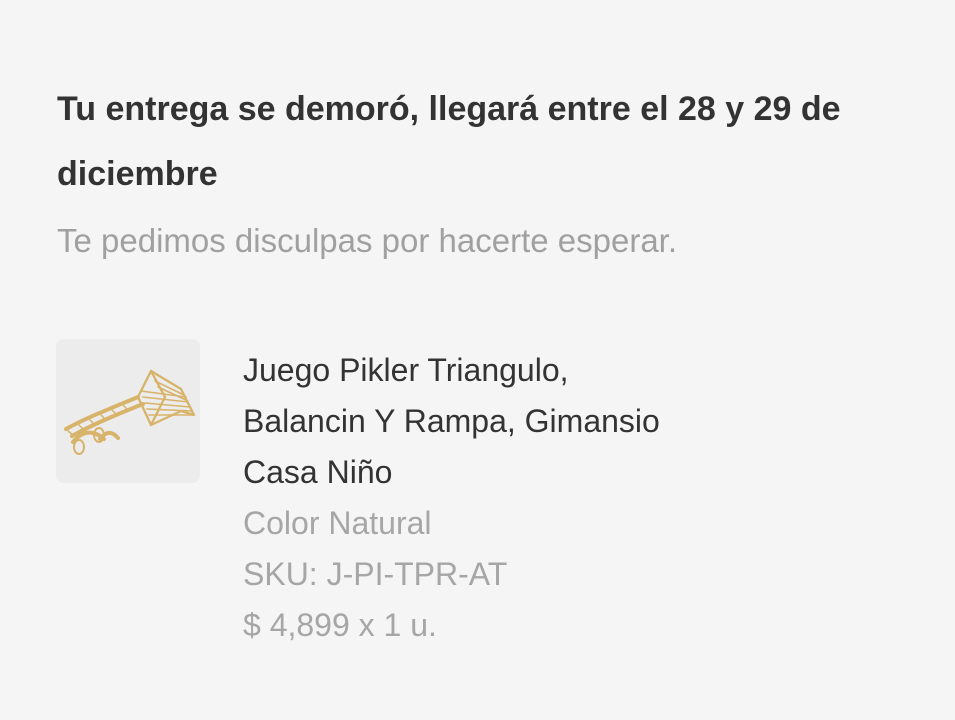 Image resolution: width=955 pixels, height=720 pixels. I want to click on product-title-line-3: Casa Niño, so click(553, 472).